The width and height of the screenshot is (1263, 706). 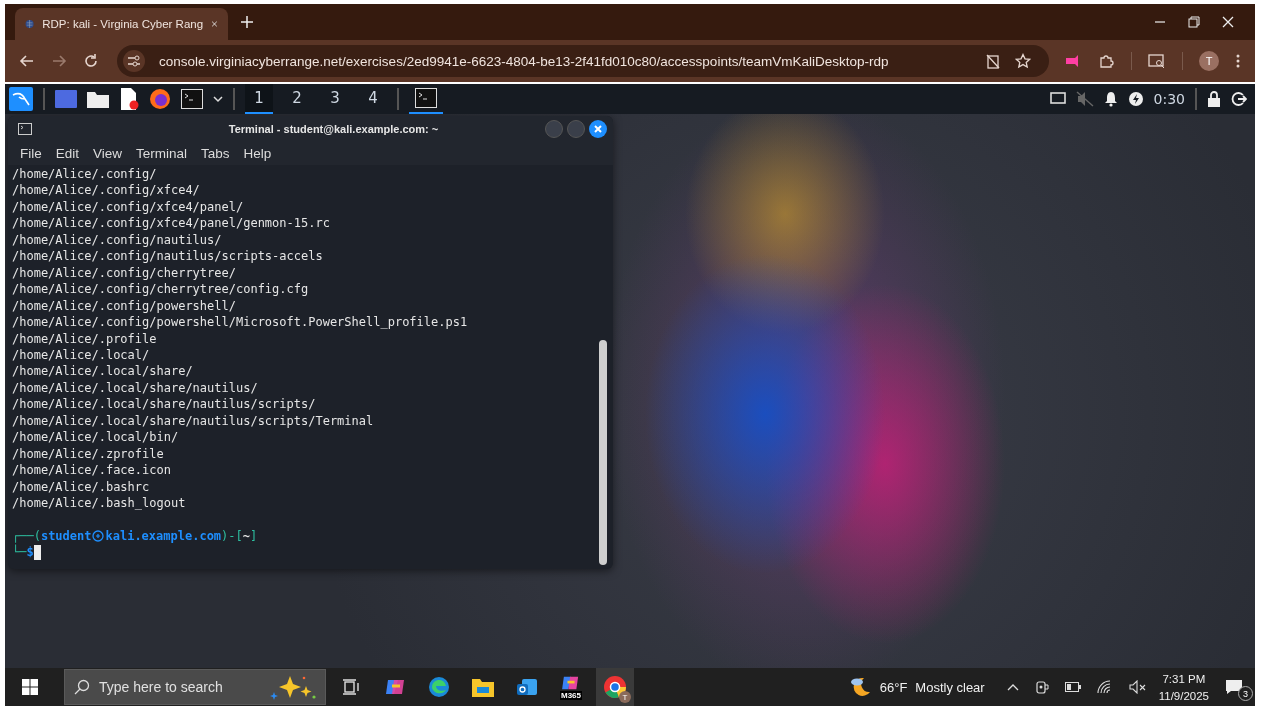 What do you see at coordinates (335, 99) in the screenshot?
I see `workspace-button: 3` at bounding box center [335, 99].